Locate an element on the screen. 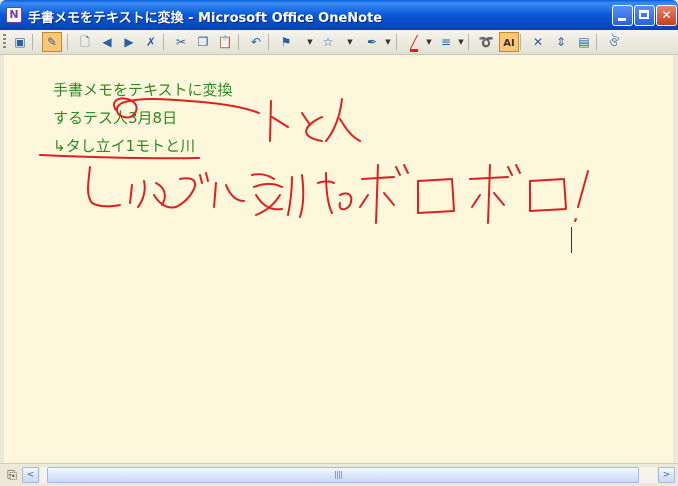 The image size is (678, 486). flag-icon: ⚑ is located at coordinates (286, 42).